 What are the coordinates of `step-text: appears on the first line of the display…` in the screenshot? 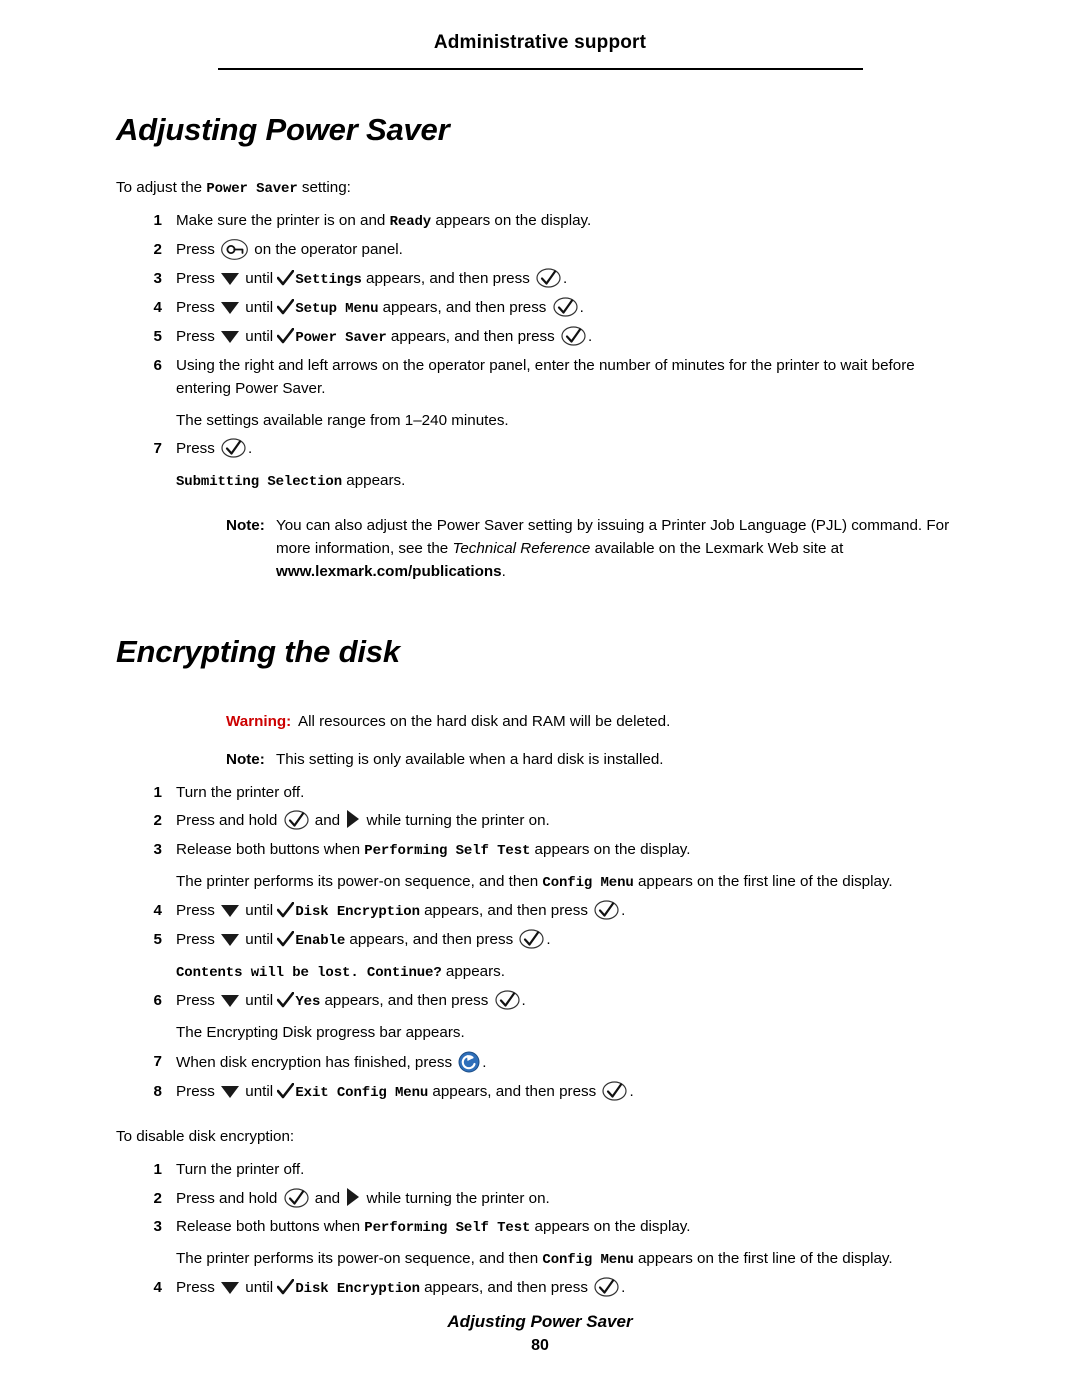 It's located at (763, 882).